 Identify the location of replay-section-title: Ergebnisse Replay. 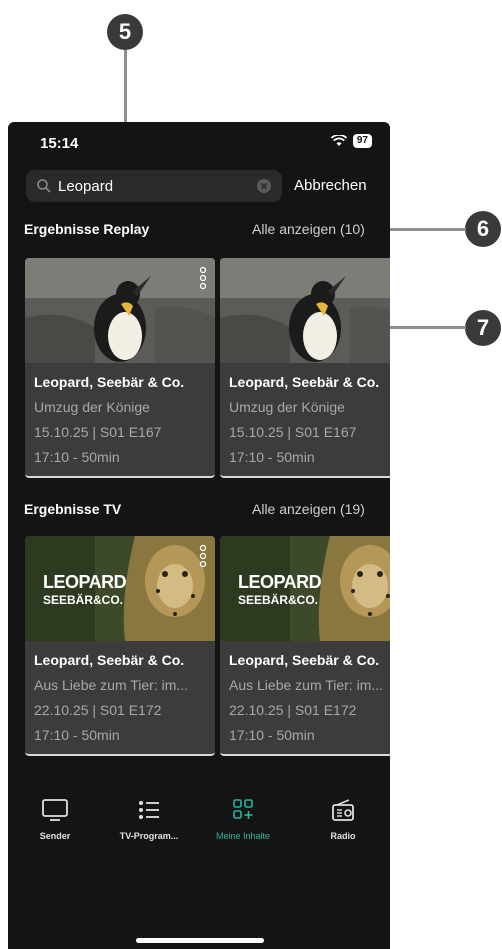
(87, 229).